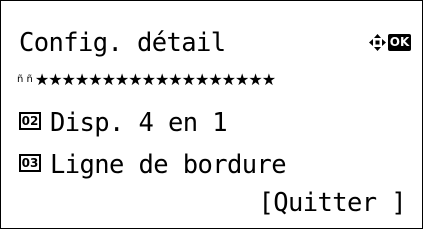  What do you see at coordinates (25, 79) in the screenshot?
I see `progress-lead: ñ ñ` at bounding box center [25, 79].